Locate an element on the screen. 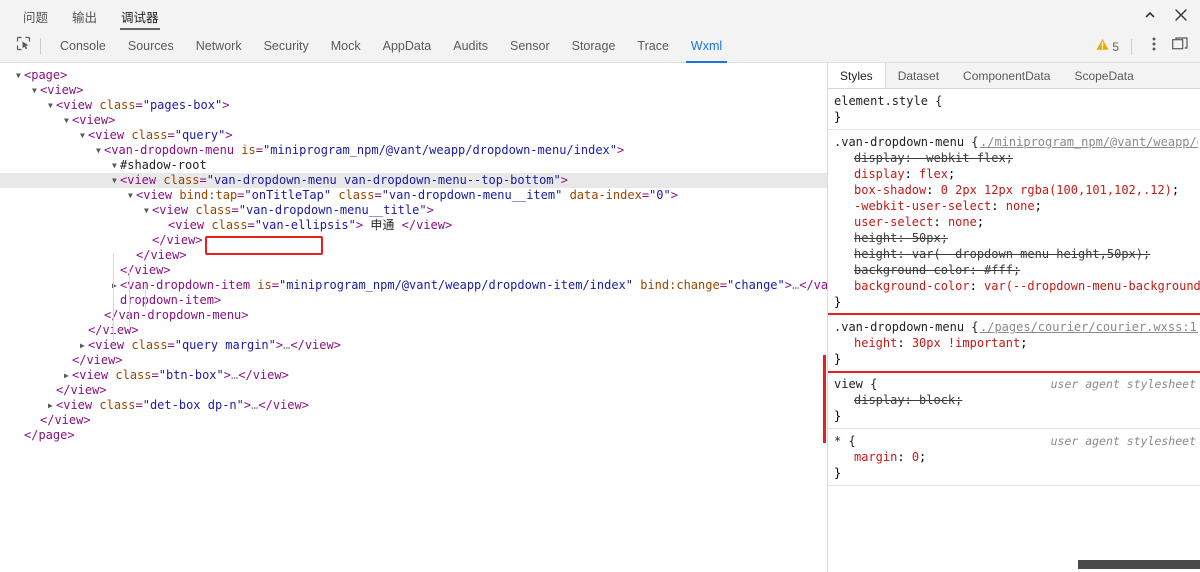 This screenshot has width=1200, height=572. user-agent-stylesheet-note: user agent stylesheet is located at coordinates (1123, 441).